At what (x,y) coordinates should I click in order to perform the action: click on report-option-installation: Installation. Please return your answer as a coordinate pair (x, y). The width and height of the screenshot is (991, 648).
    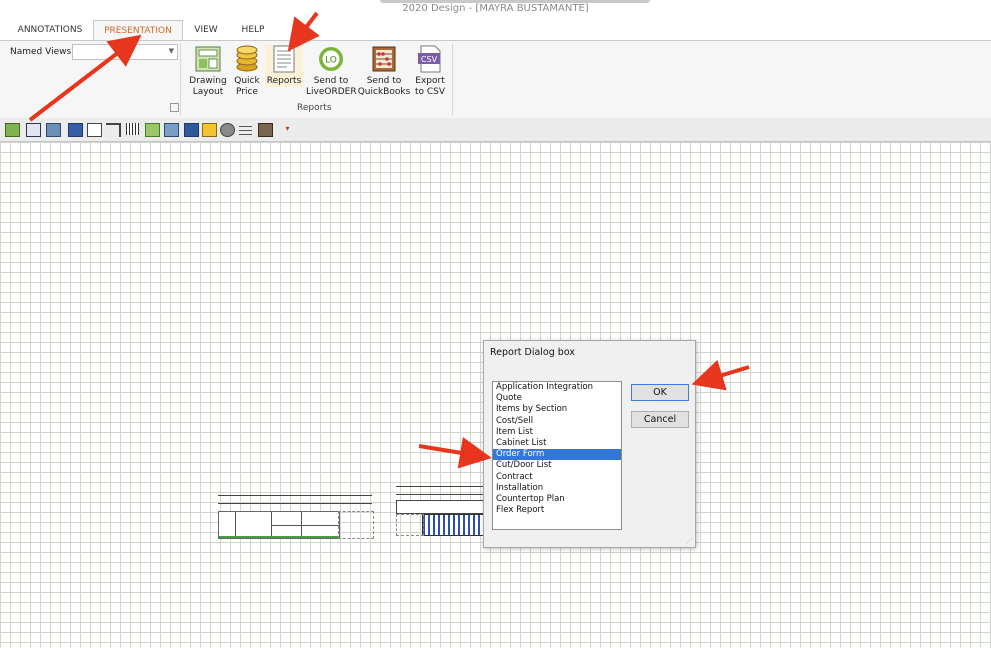
    Looking at the image, I should click on (557, 488).